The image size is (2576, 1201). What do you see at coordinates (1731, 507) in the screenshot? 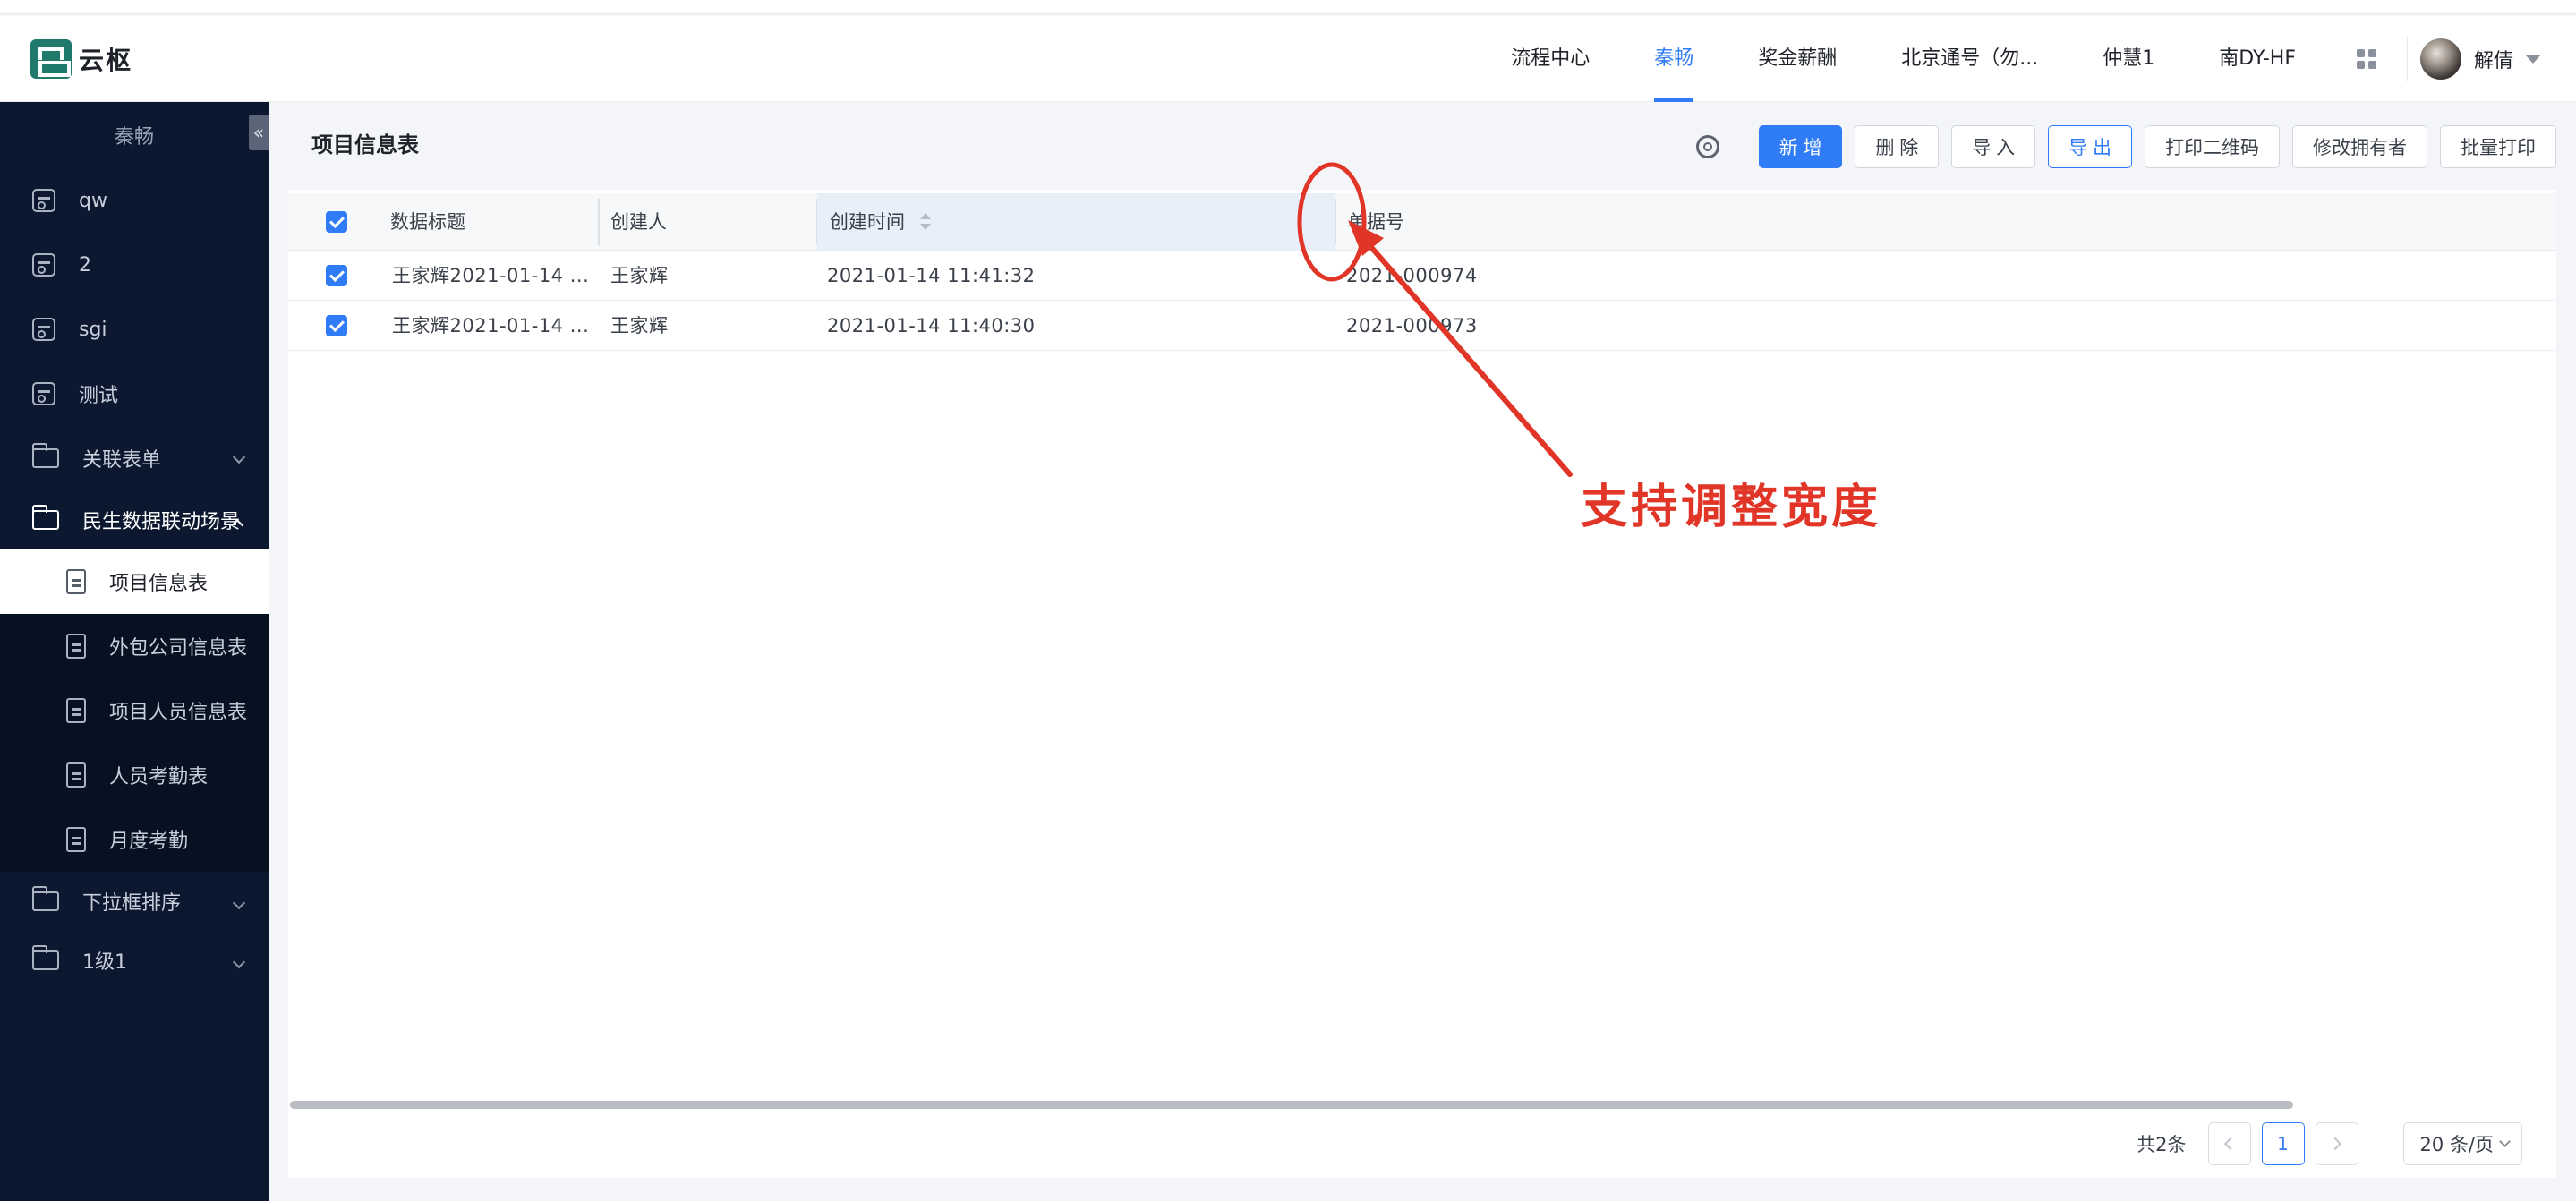
I see `annotation-label: 支持调整宽度` at bounding box center [1731, 507].